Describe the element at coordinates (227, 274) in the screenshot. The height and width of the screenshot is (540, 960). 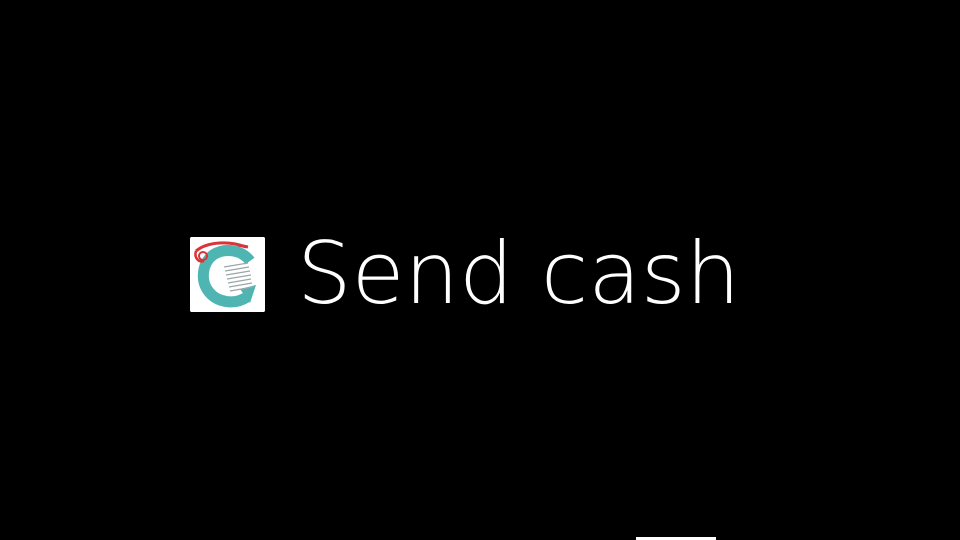
I see `glass-coin-icon` at that location.